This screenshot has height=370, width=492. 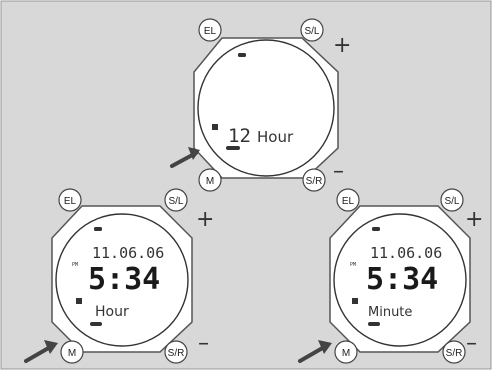 What do you see at coordinates (239, 136) in the screenshot?
I see `display-number: 12` at bounding box center [239, 136].